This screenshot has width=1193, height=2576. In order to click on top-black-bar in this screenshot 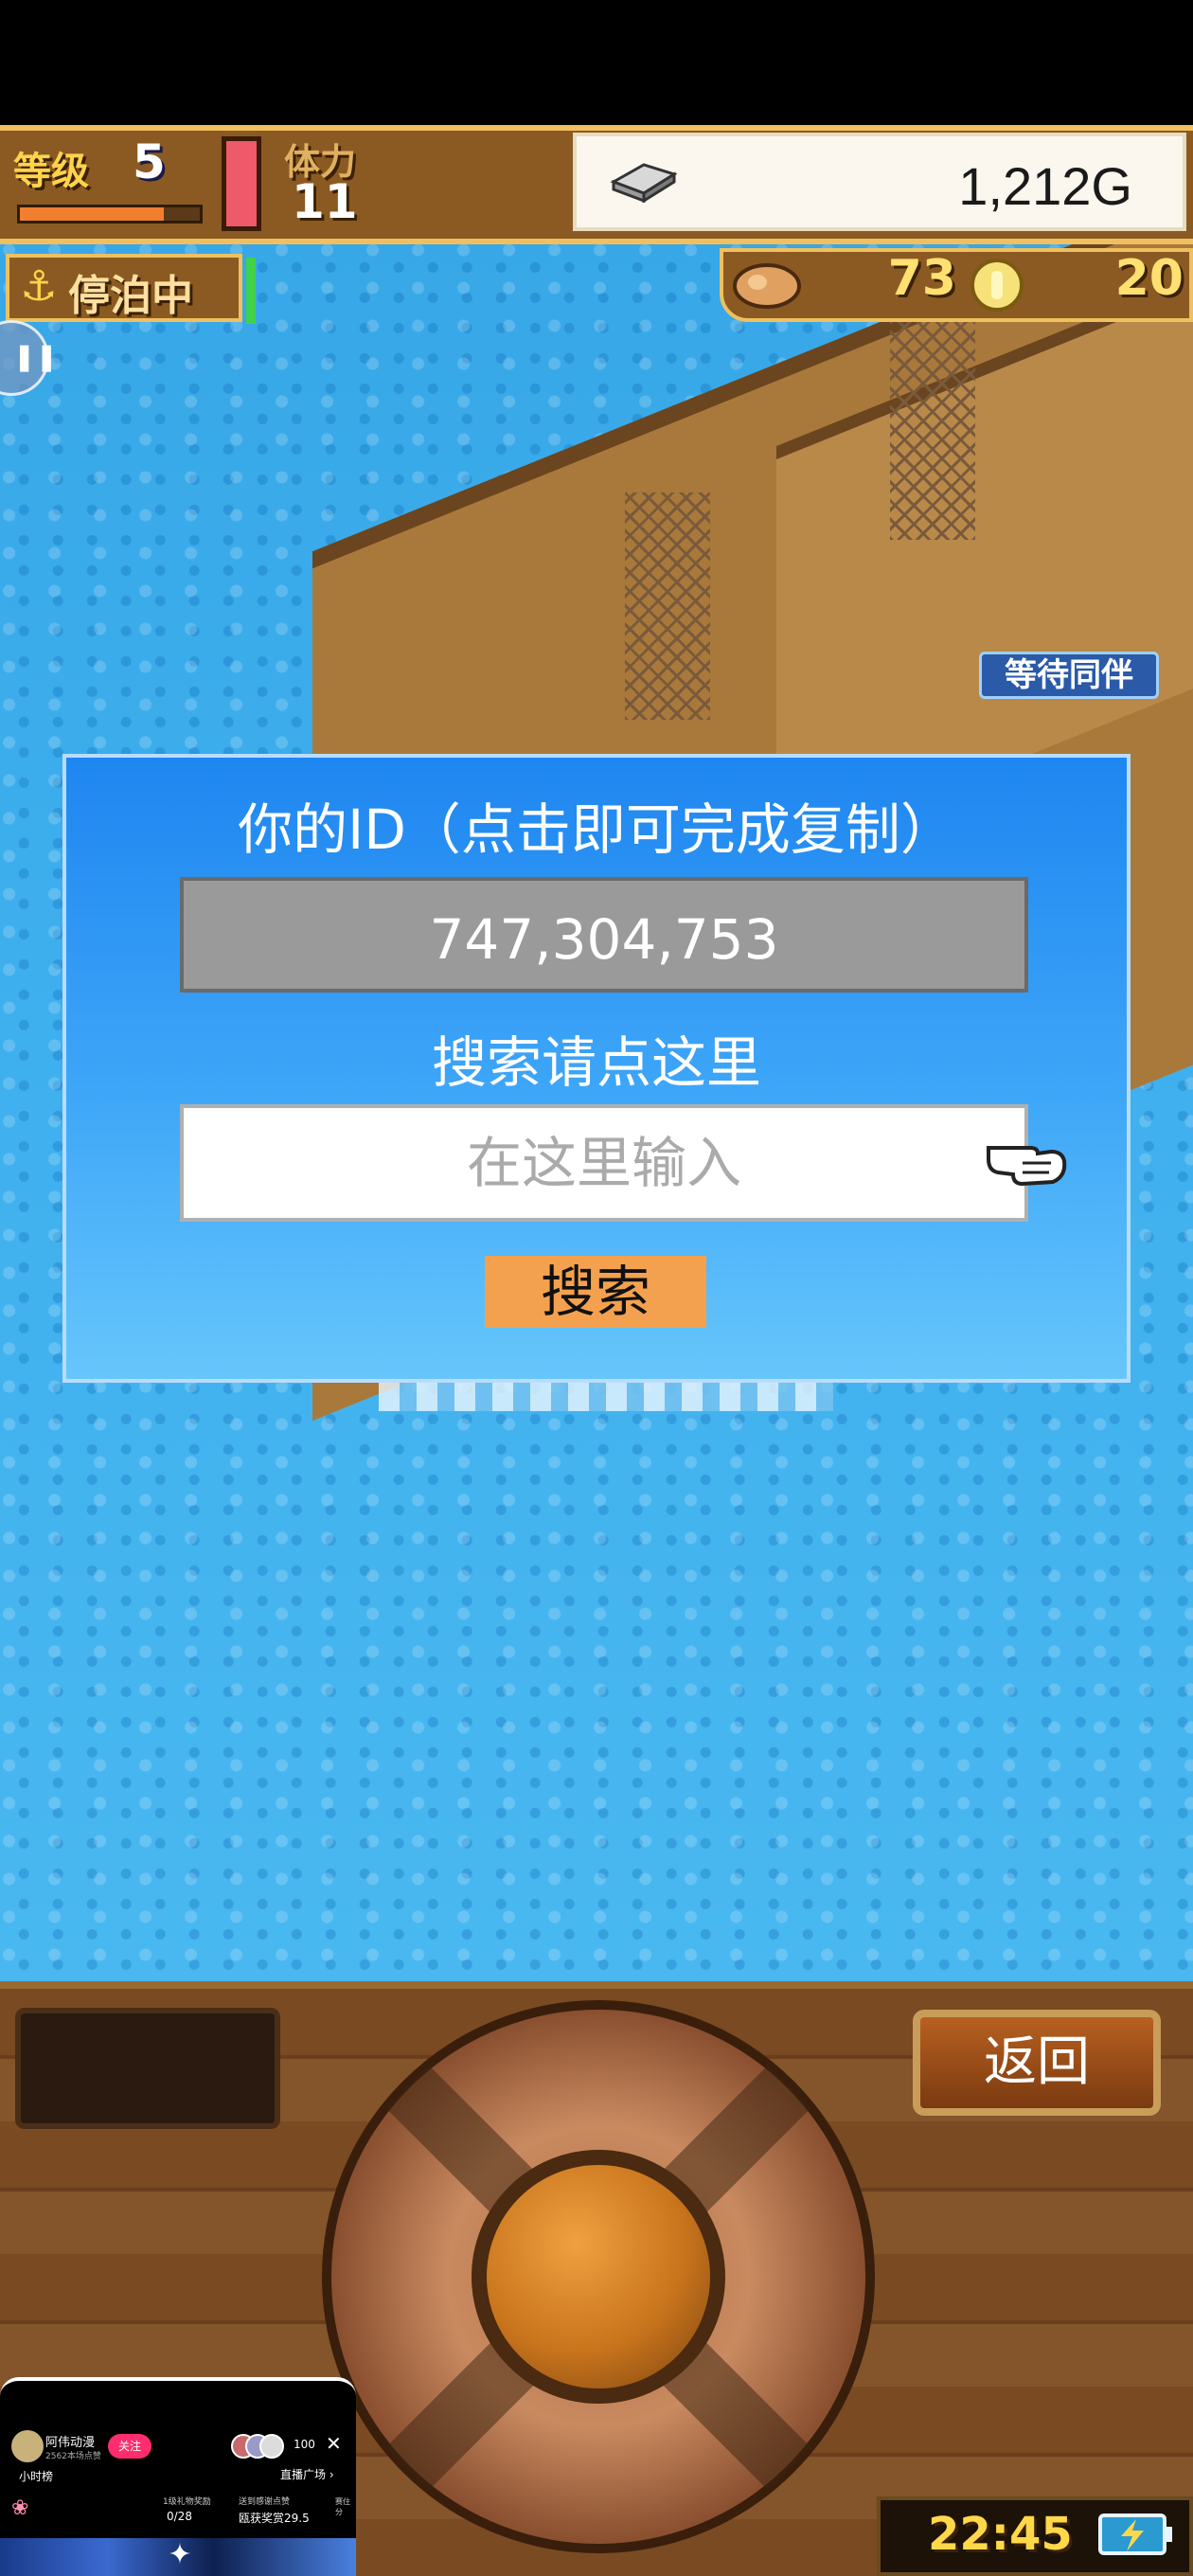, I will do `click(596, 62)`.